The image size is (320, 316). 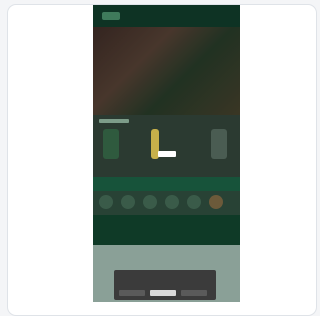 I want to click on matches-strip, so click(x=166, y=203).